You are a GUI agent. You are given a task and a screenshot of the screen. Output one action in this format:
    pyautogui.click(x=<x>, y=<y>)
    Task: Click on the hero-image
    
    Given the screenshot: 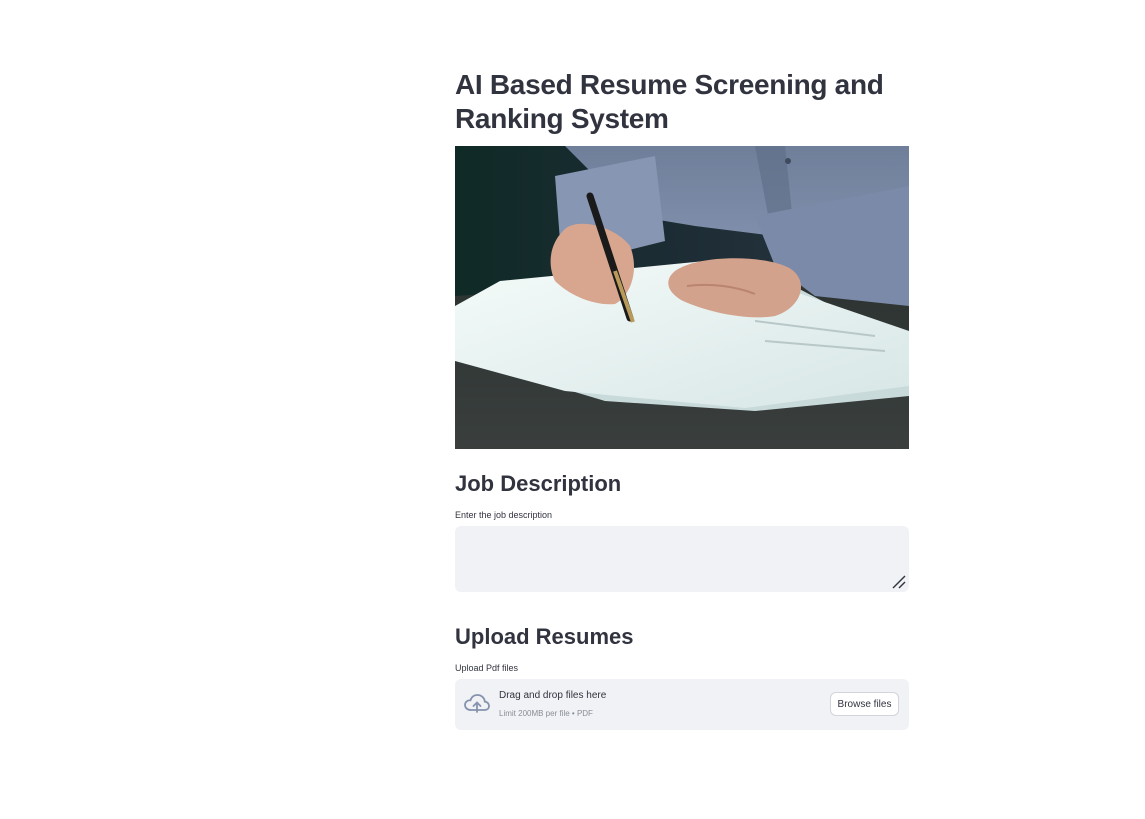 What is the action you would take?
    pyautogui.click(x=682, y=297)
    